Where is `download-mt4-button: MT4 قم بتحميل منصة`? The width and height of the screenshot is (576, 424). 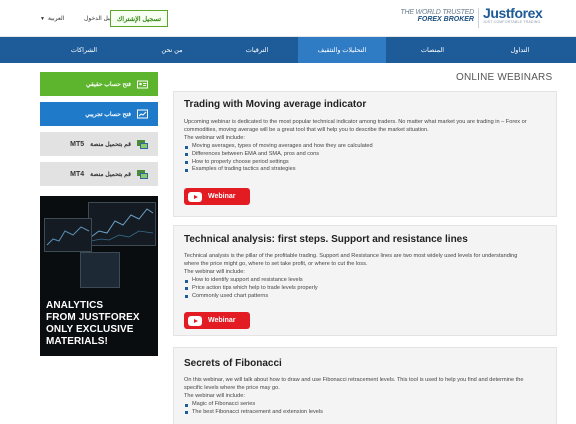
download-mt4-button: MT4 قم بتحميل منصة is located at coordinates (99, 174).